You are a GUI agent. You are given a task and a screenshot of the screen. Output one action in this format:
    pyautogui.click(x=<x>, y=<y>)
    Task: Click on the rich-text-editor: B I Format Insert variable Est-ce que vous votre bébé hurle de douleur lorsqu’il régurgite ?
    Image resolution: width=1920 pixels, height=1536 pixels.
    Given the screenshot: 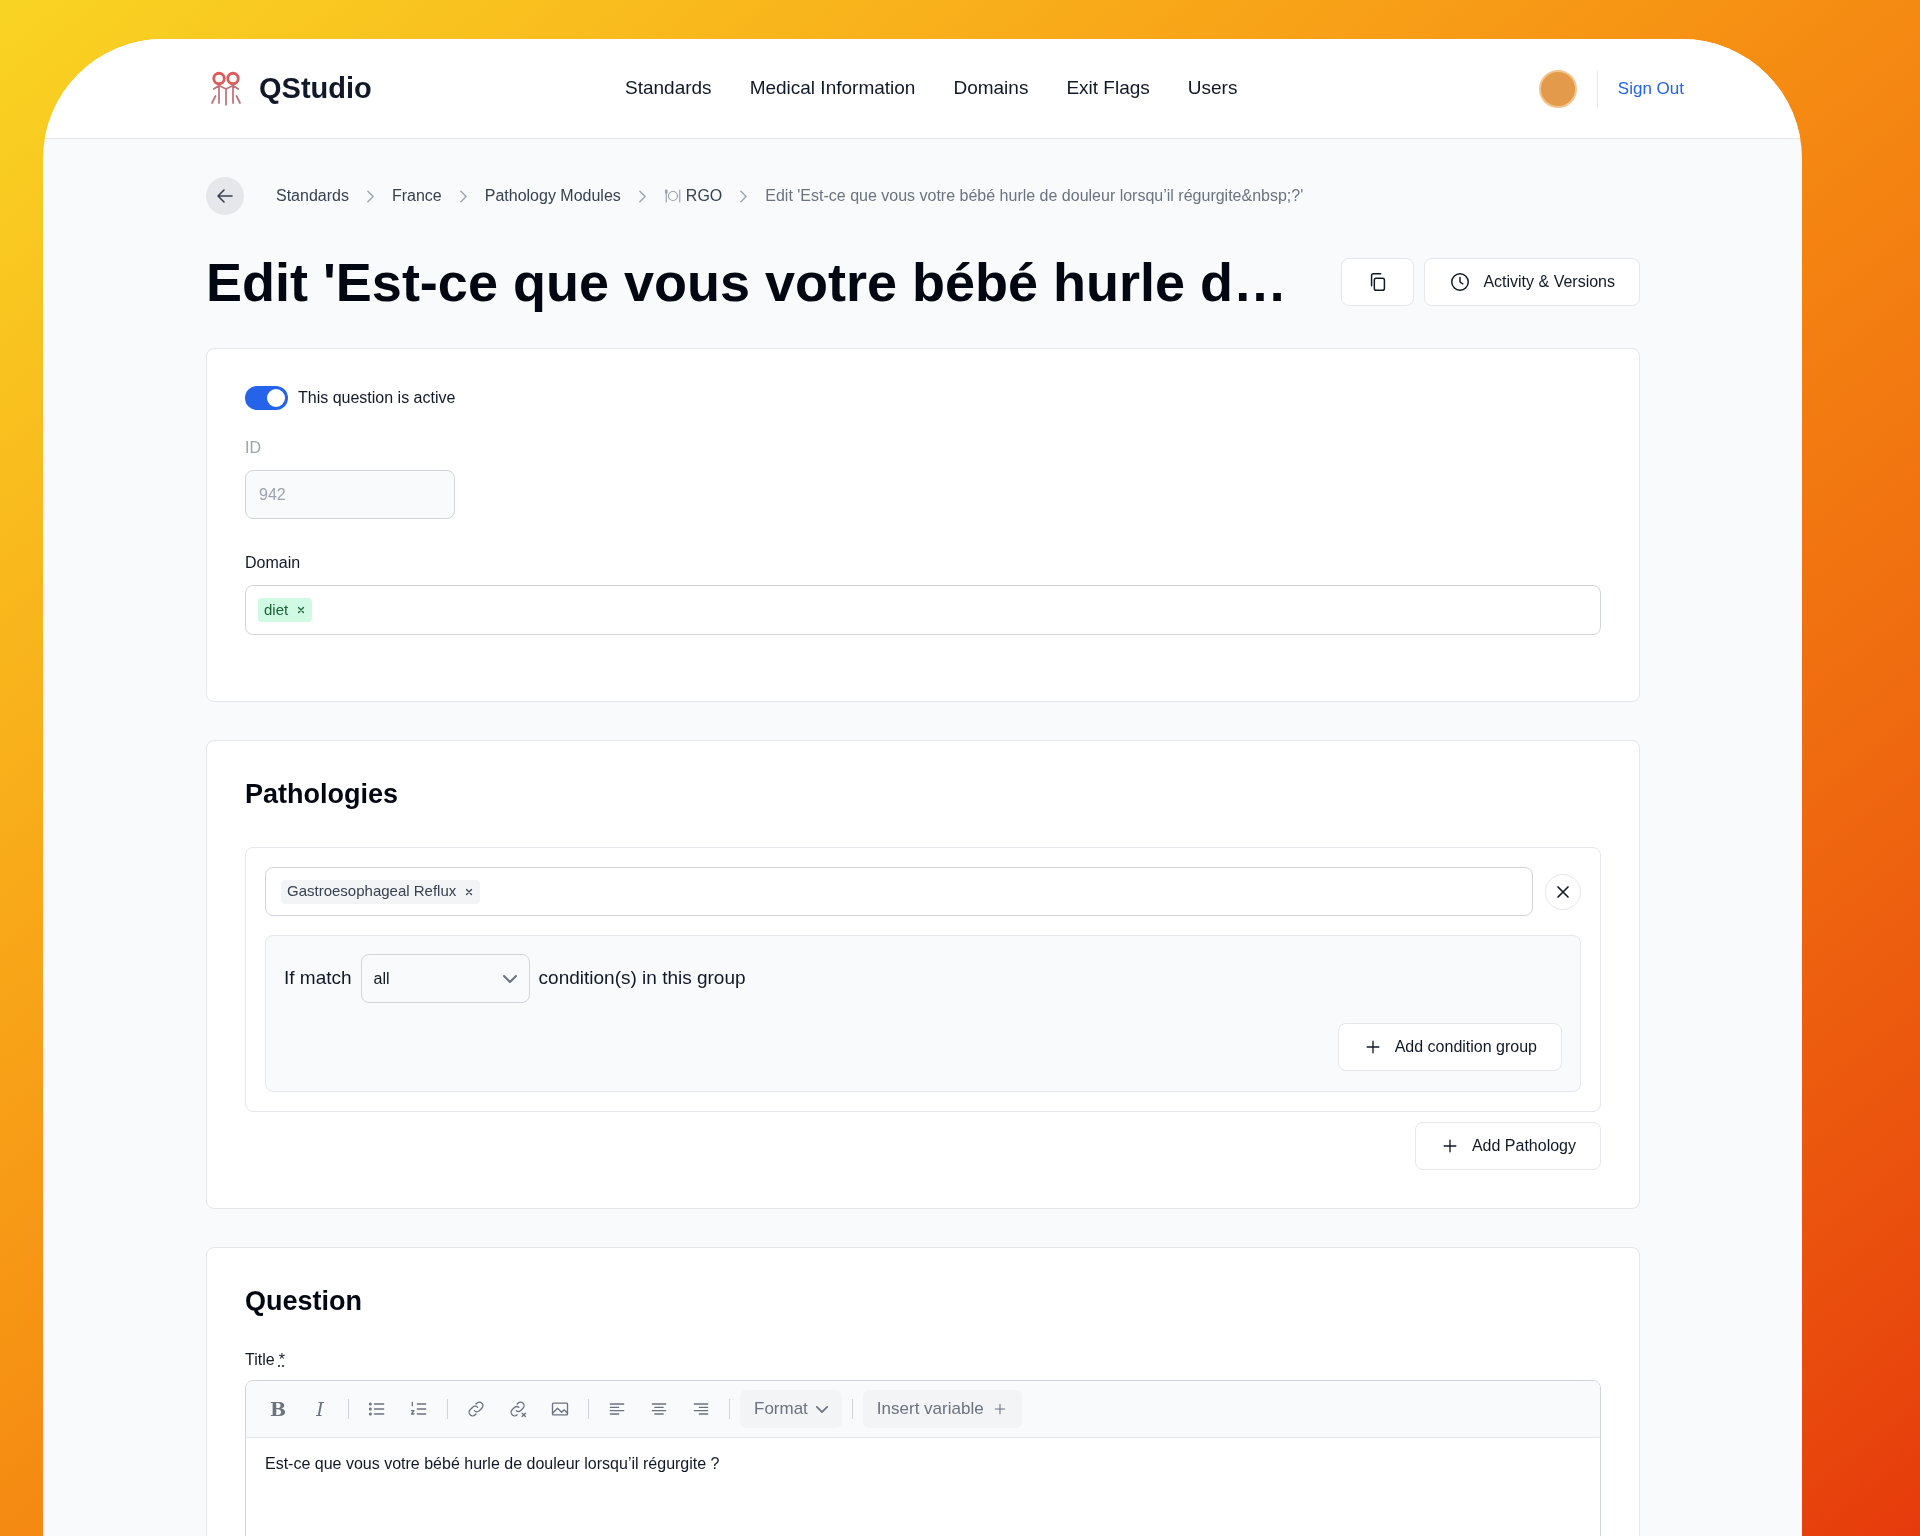 What is the action you would take?
    pyautogui.click(x=923, y=1458)
    